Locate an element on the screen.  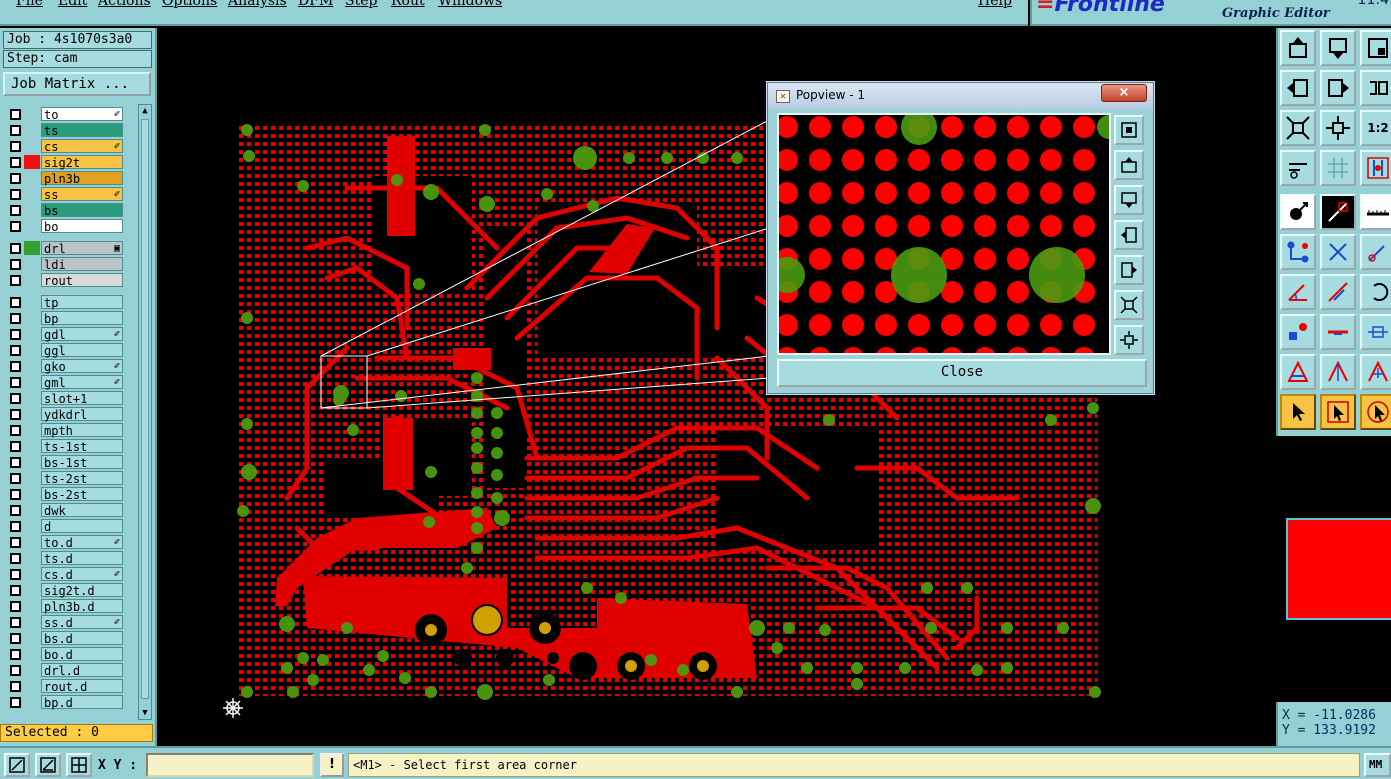
pan-down-icon is located at coordinates (1129, 200).